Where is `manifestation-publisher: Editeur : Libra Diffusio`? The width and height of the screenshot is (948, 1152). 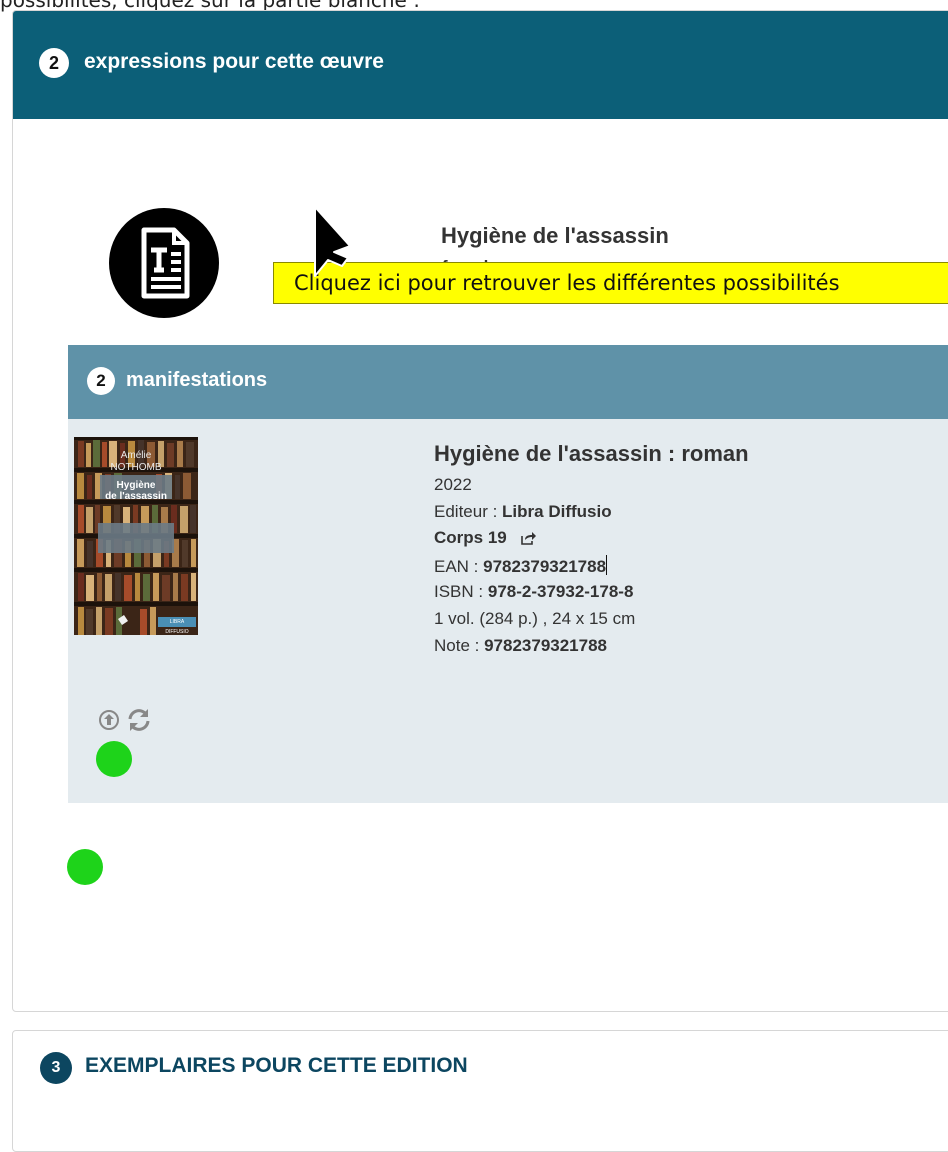 manifestation-publisher: Editeur : Libra Diffusio is located at coordinates (523, 512).